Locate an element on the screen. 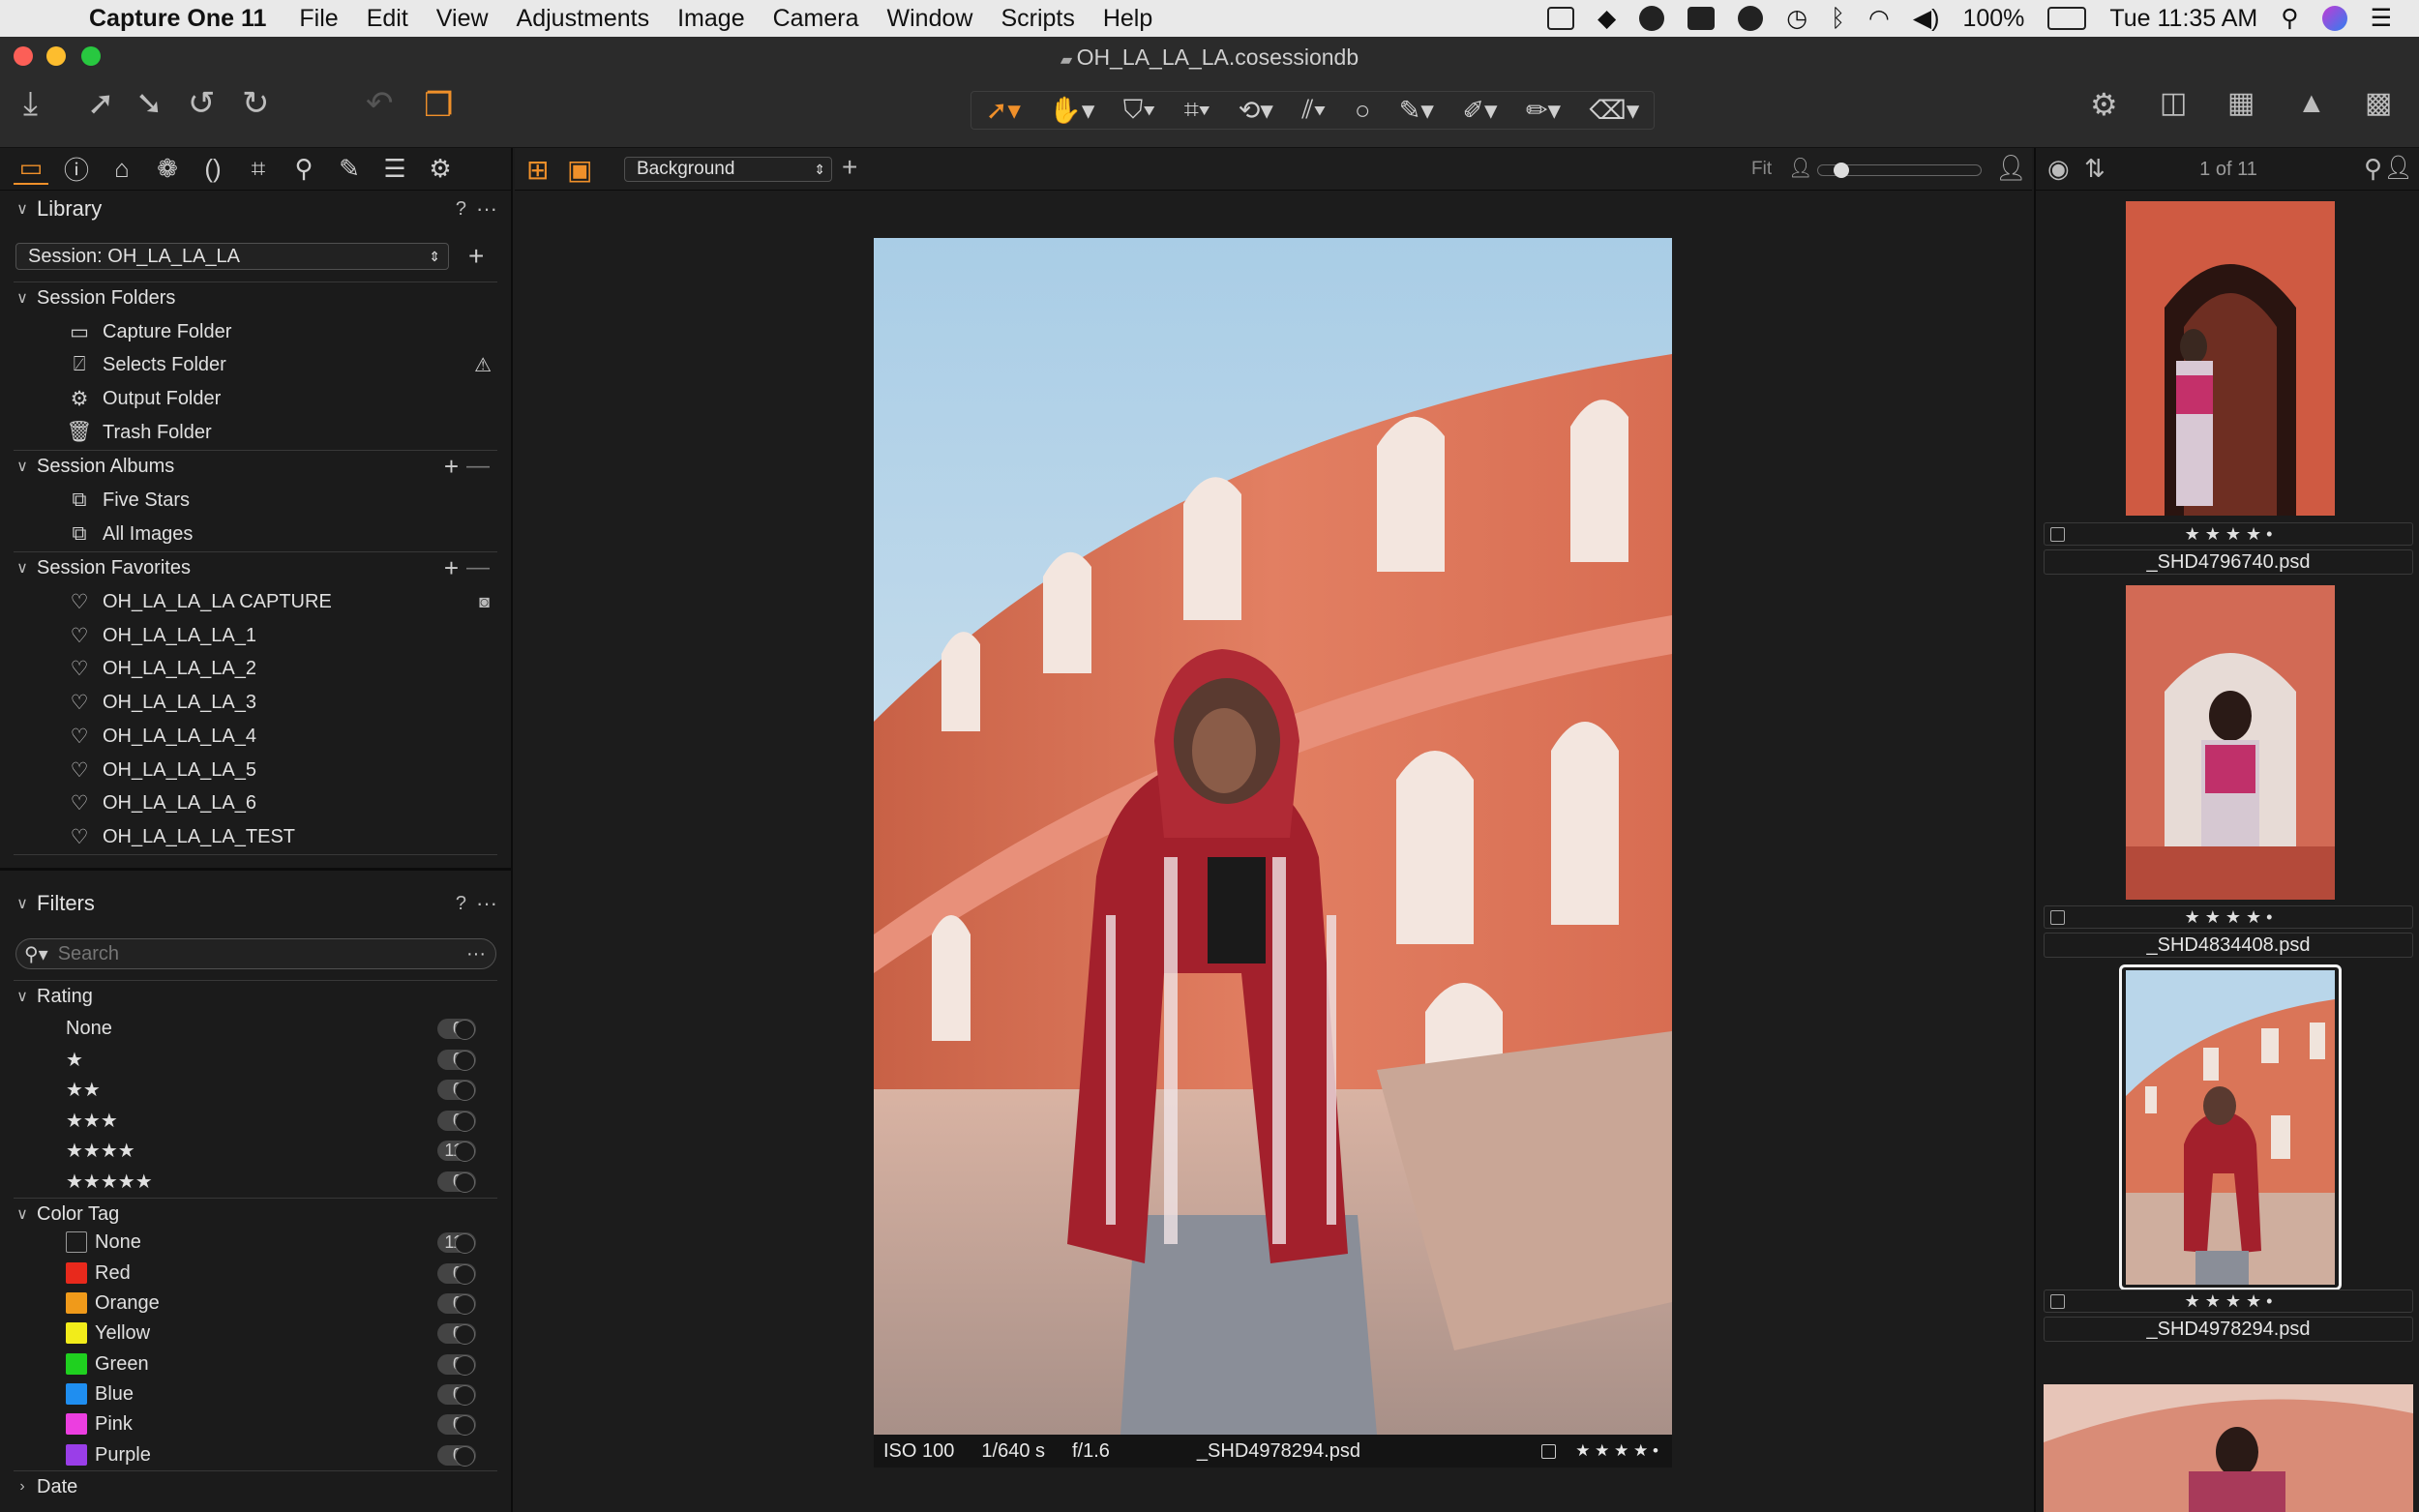 This screenshot has width=2419, height=1512. spot-tool-icon: ○ is located at coordinates (1362, 111).